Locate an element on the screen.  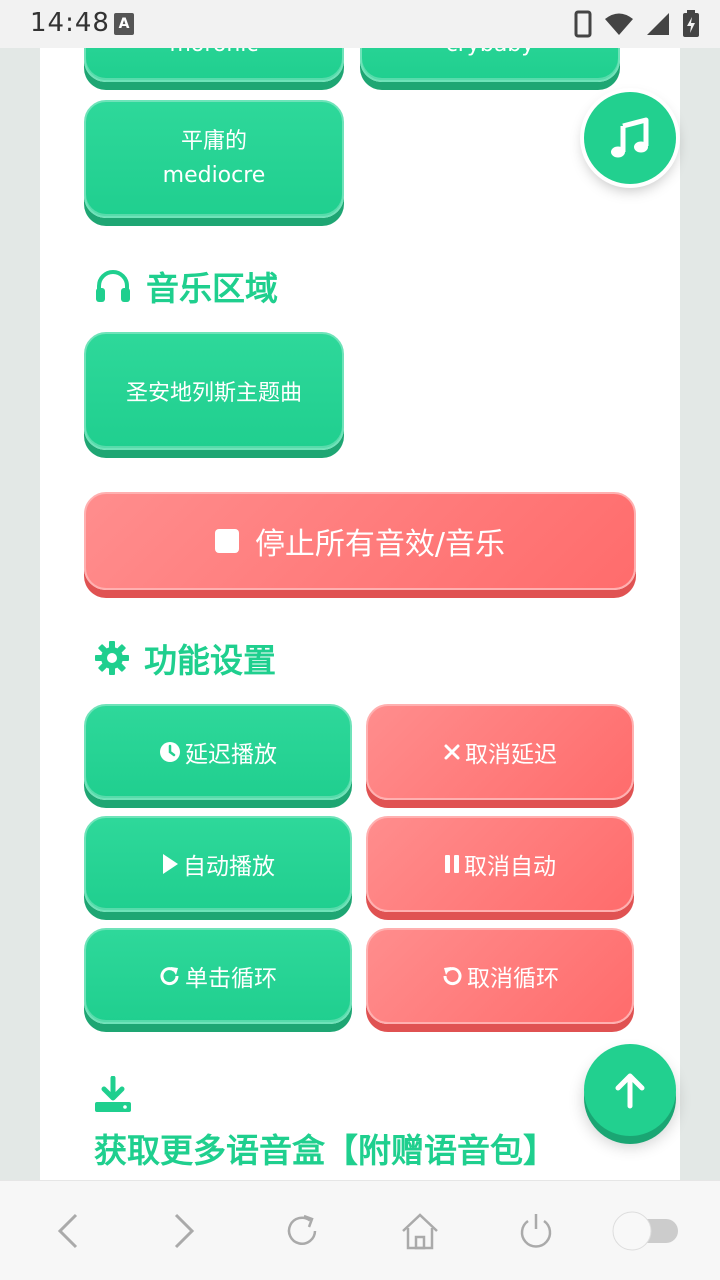
music-button-san-andreas: 圣安地列斯主题曲 is located at coordinates (214, 391).